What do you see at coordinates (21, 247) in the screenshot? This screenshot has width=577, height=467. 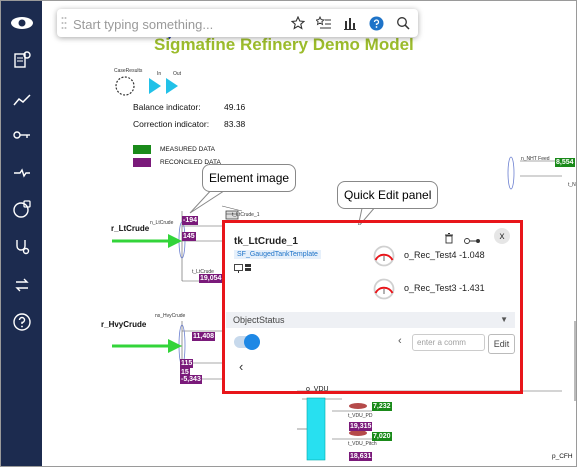 I see `stethoscope-icon` at bounding box center [21, 247].